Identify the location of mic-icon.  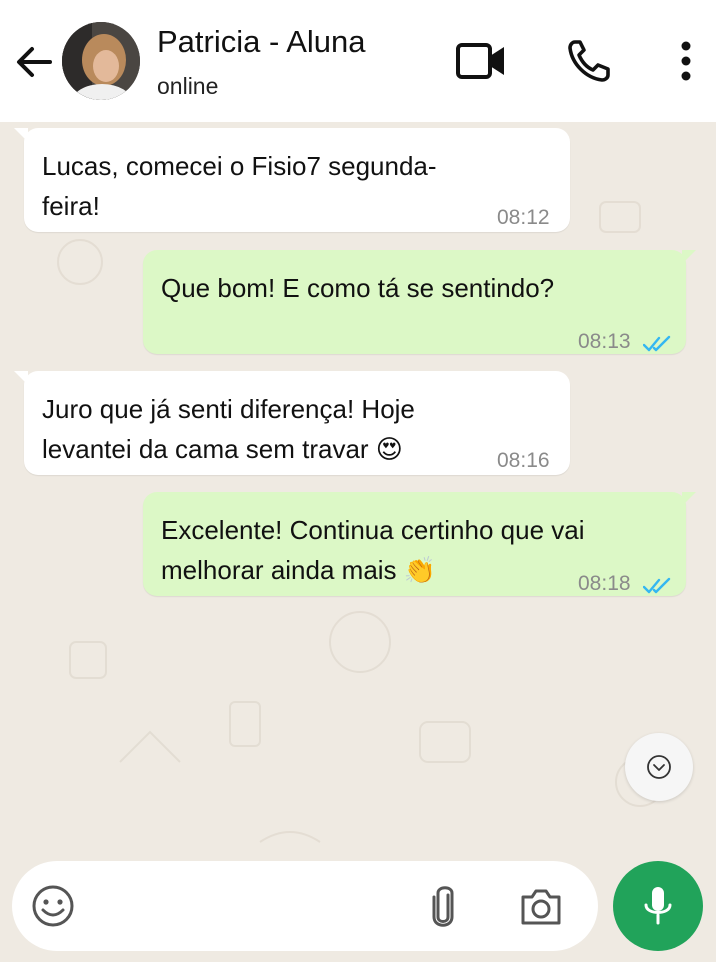
(658, 906).